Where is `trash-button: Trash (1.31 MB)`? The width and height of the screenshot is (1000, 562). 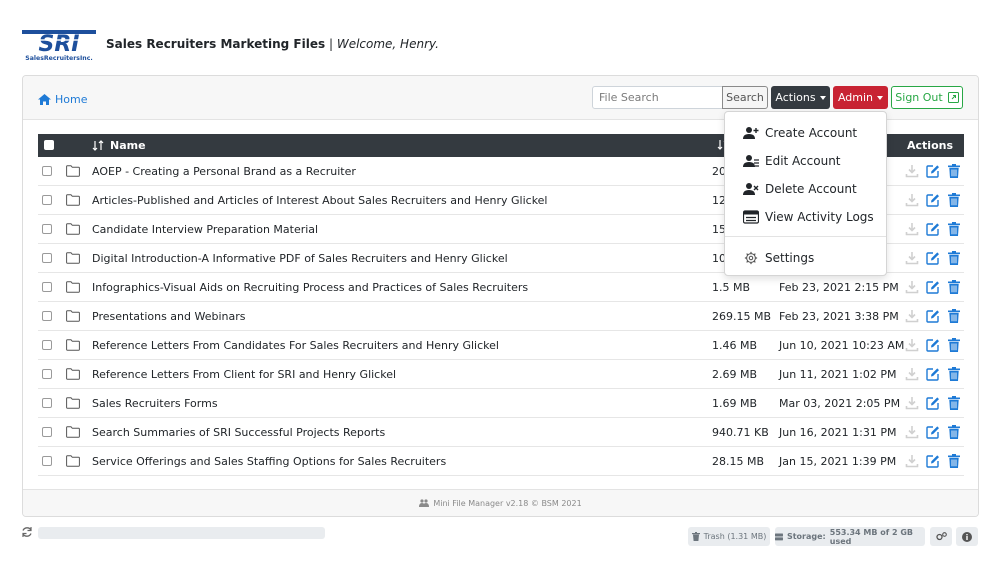 trash-button: Trash (1.31 MB) is located at coordinates (729, 536).